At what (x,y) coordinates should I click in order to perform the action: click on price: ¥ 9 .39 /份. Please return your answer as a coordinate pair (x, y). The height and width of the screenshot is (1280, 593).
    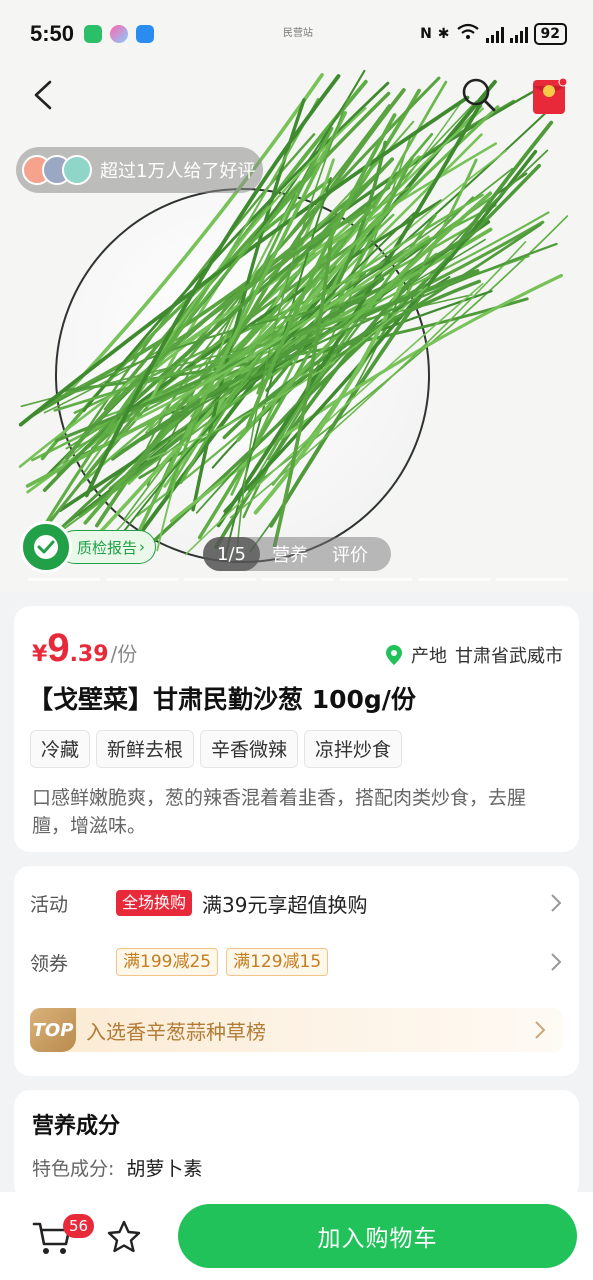
    Looking at the image, I should click on (84, 648).